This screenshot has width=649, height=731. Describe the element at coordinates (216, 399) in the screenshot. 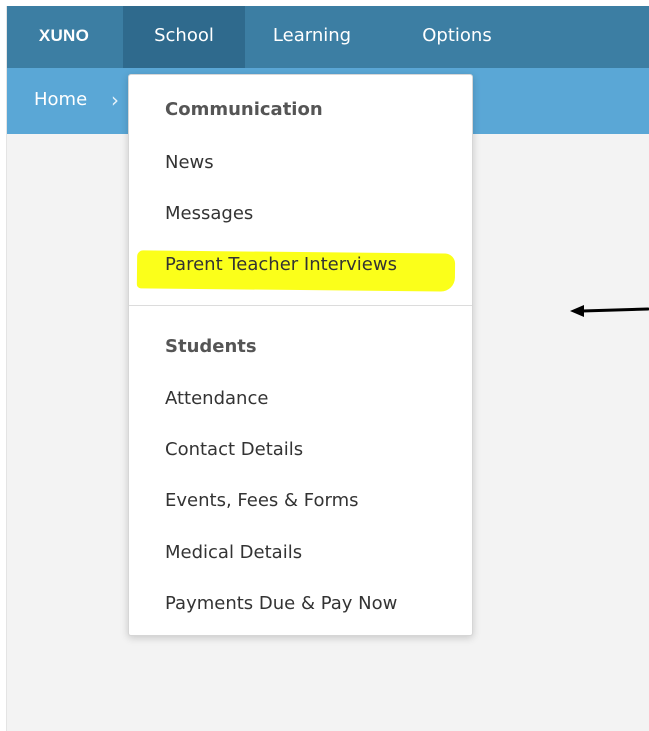

I see `menu-item-attendance: Attendance` at that location.